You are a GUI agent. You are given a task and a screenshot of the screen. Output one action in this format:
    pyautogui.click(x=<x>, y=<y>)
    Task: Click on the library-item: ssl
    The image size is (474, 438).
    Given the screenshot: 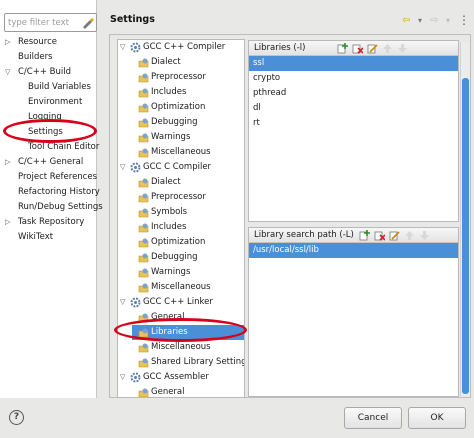 What is the action you would take?
    pyautogui.click(x=353, y=63)
    